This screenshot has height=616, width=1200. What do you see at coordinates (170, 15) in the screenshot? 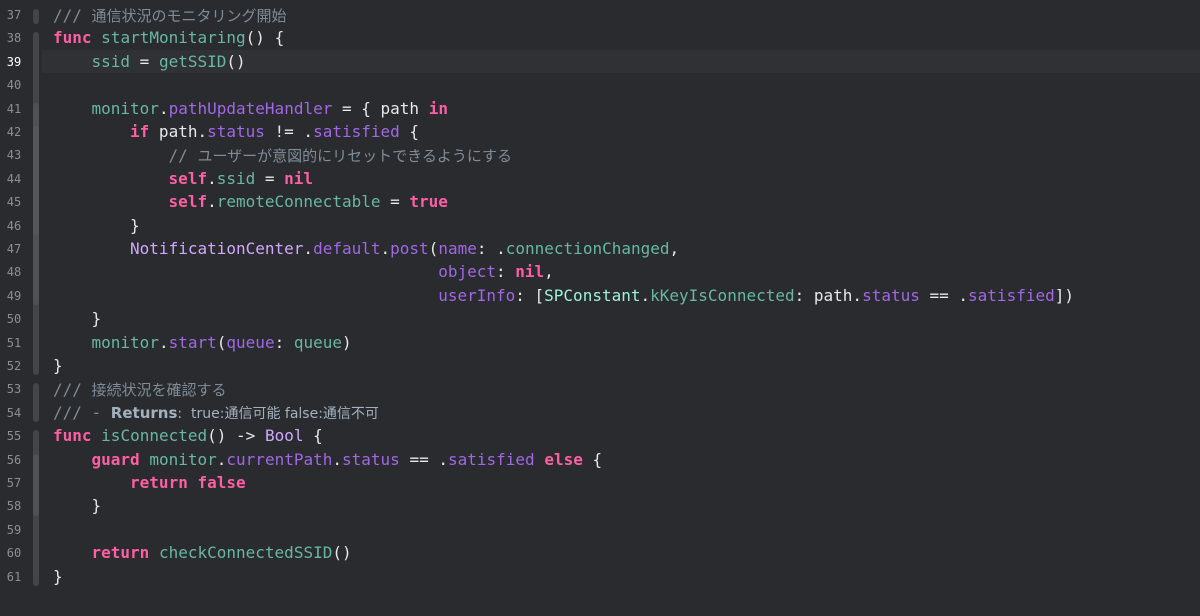
I see `code-line: /// 通信状況のモニタリング開始` at bounding box center [170, 15].